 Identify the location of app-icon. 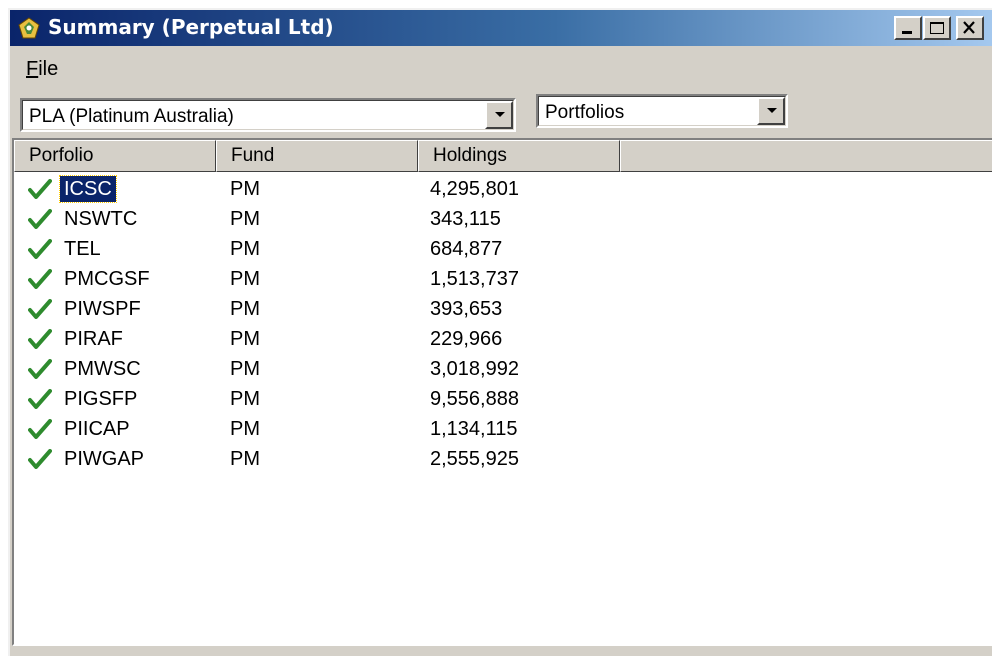
(29, 28).